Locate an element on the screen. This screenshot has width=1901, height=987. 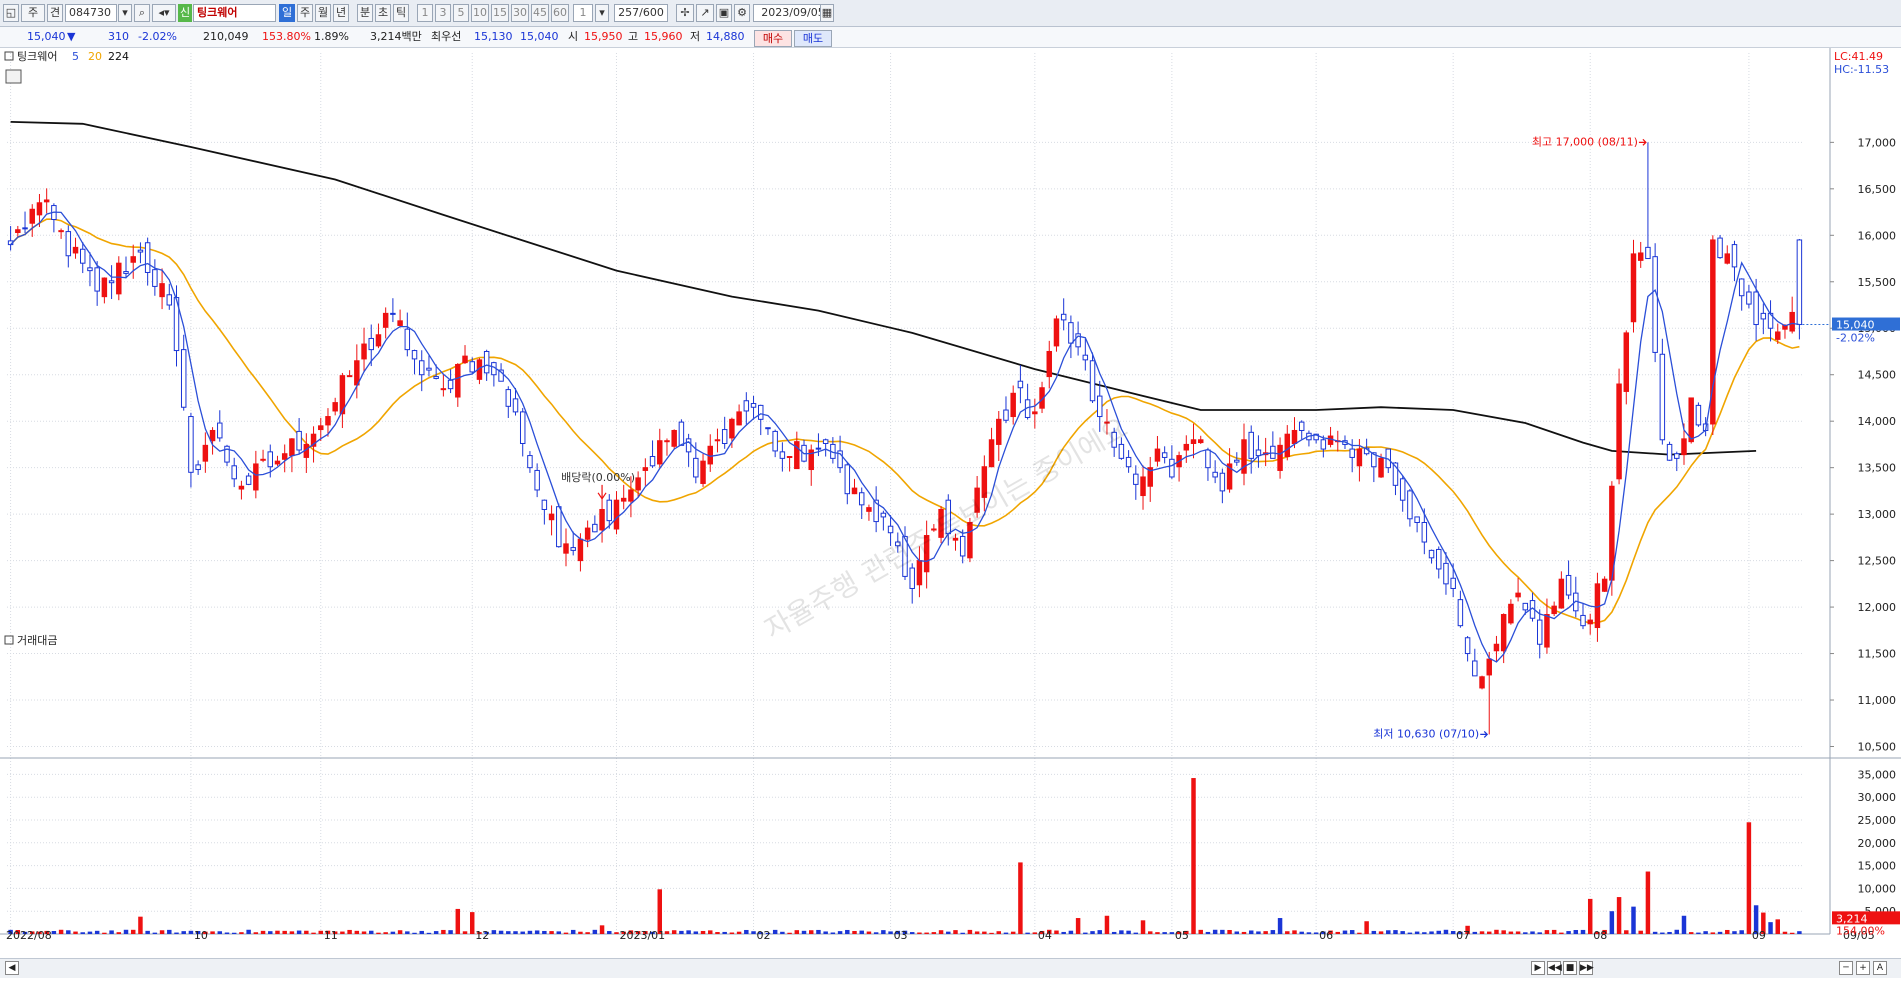
count-dropdown-icon: ▾ is located at coordinates (602, 13).